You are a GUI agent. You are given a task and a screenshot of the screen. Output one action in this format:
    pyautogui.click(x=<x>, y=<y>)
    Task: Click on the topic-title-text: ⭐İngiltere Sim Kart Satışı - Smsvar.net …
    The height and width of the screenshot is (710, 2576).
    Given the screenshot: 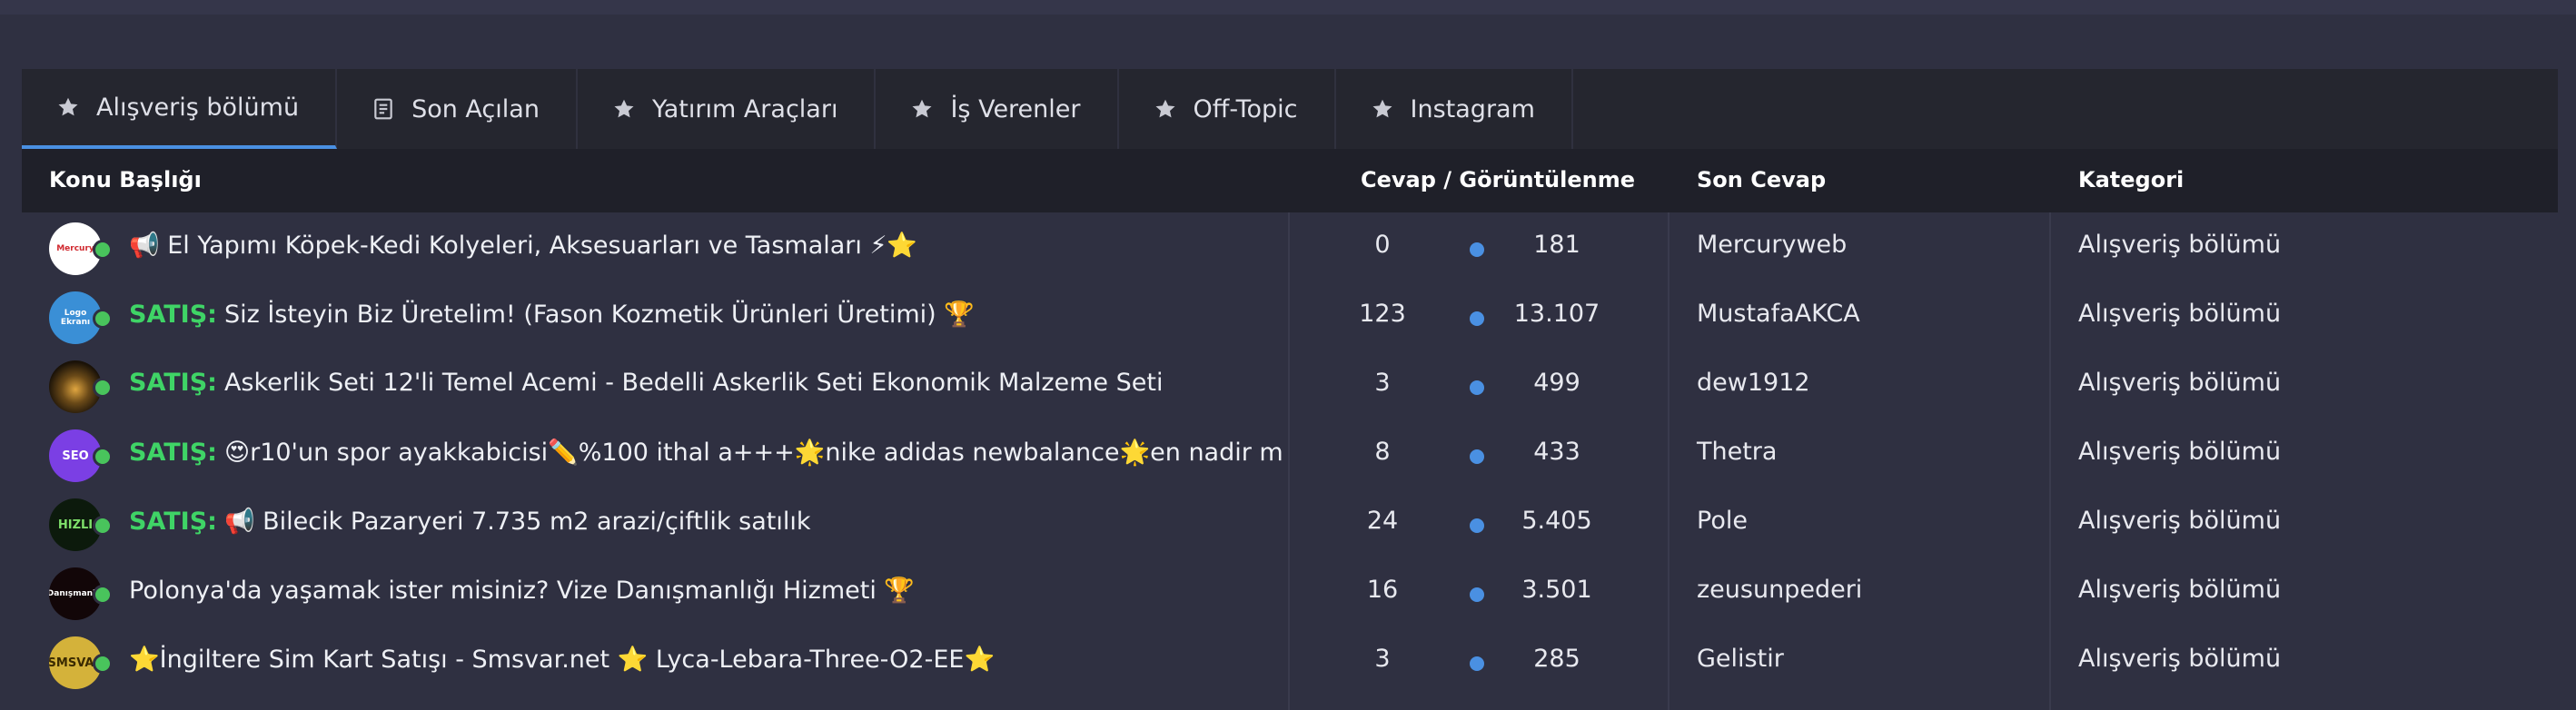 What is the action you would take?
    pyautogui.click(x=562, y=660)
    